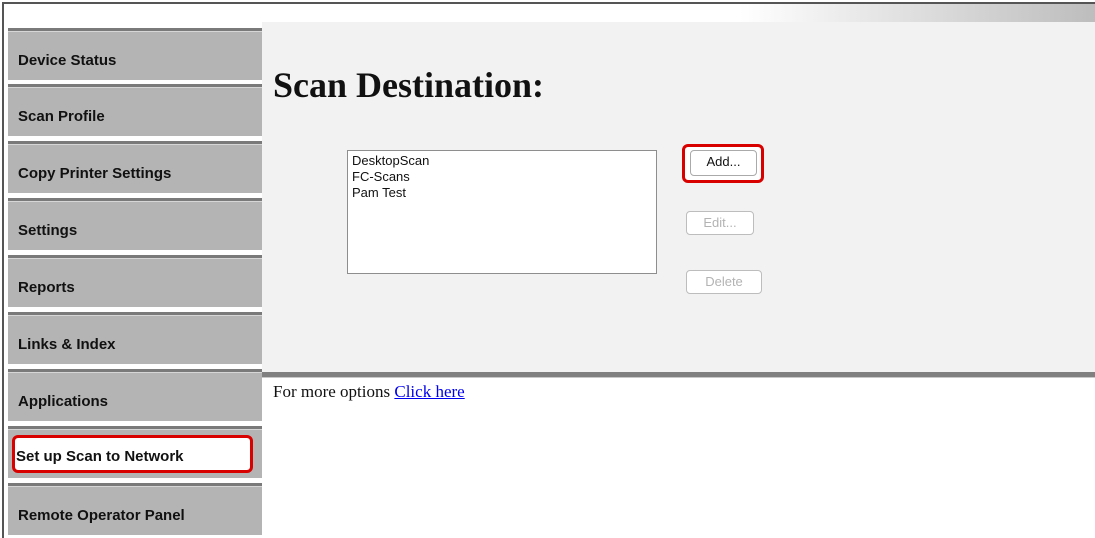  I want to click on sidebar-item-copy-printer-settings: Copy Printer Settings, so click(135, 167).